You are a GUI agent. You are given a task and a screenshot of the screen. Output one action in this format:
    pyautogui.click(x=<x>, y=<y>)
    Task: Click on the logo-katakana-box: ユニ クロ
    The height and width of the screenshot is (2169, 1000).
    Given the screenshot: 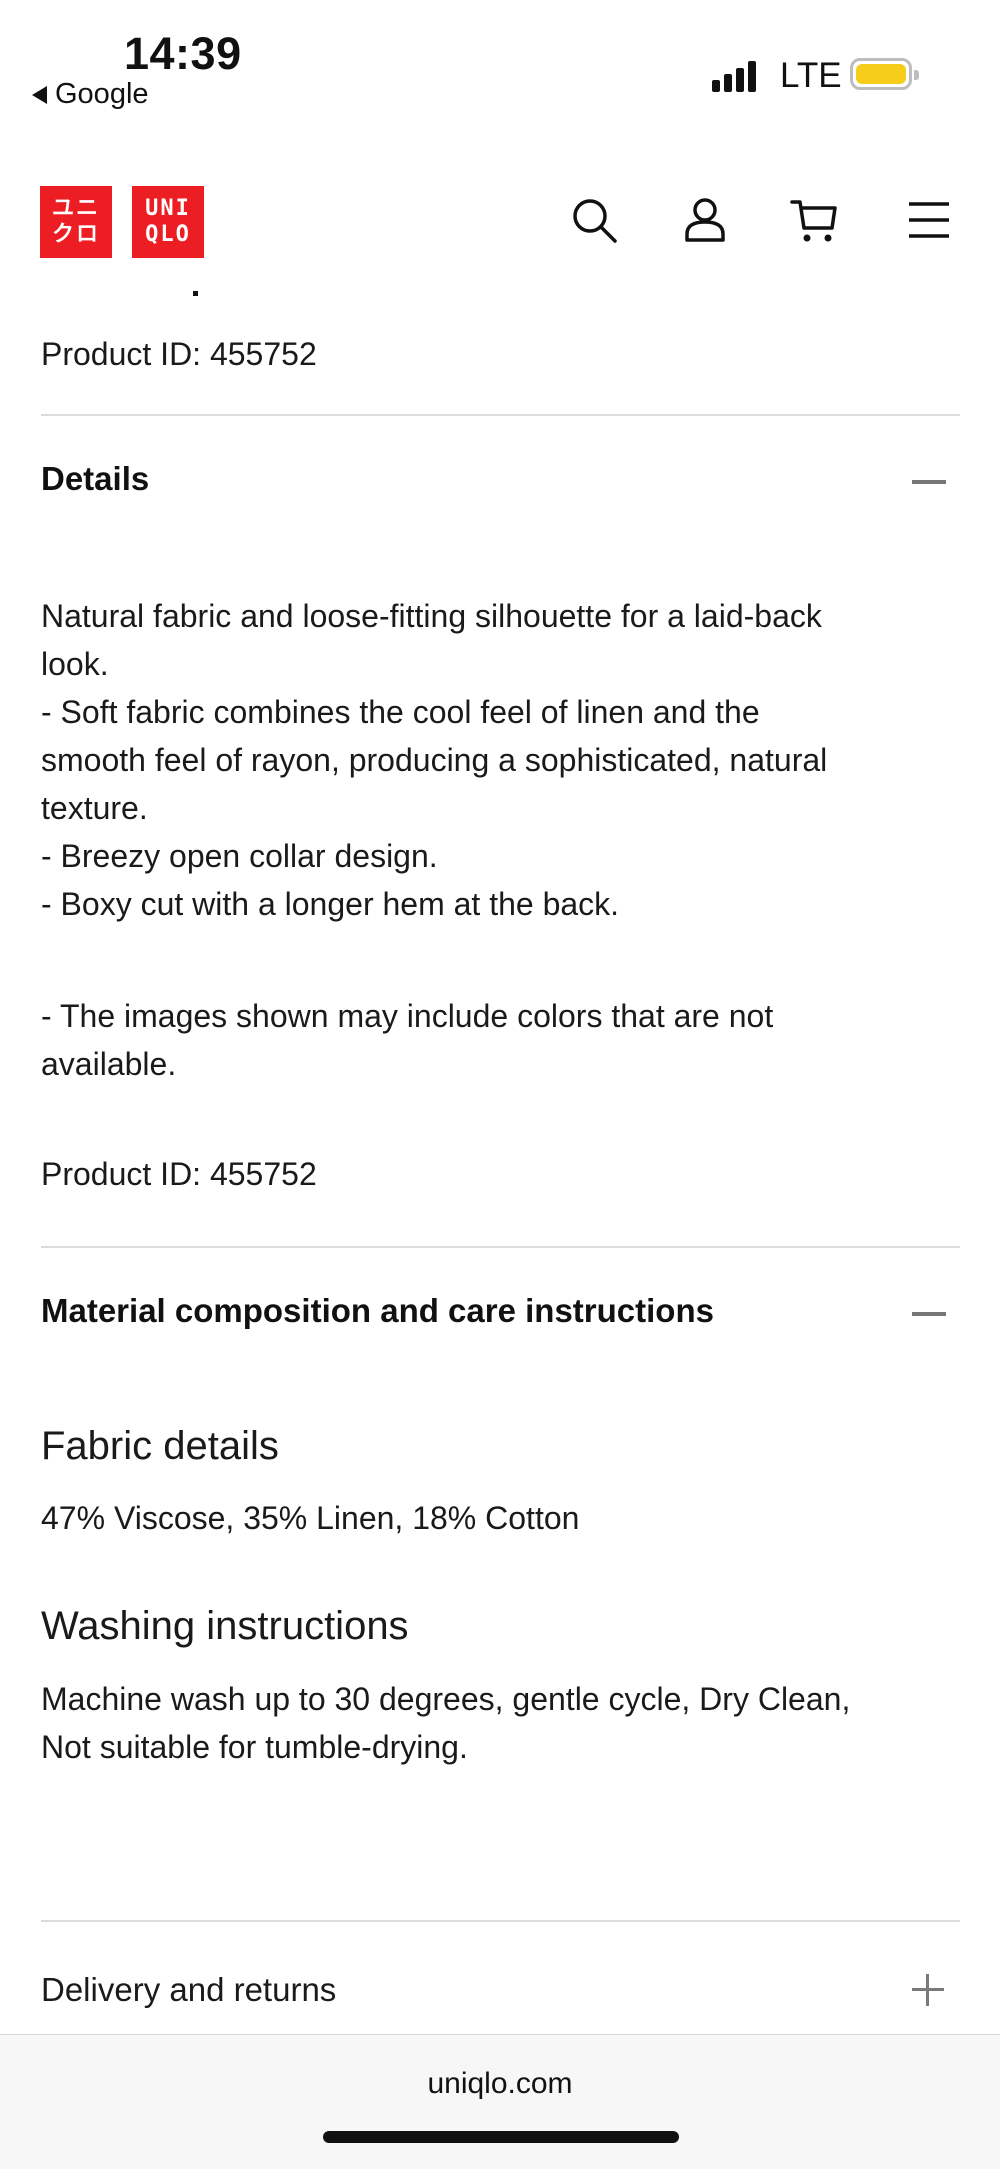 What is the action you would take?
    pyautogui.click(x=76, y=222)
    